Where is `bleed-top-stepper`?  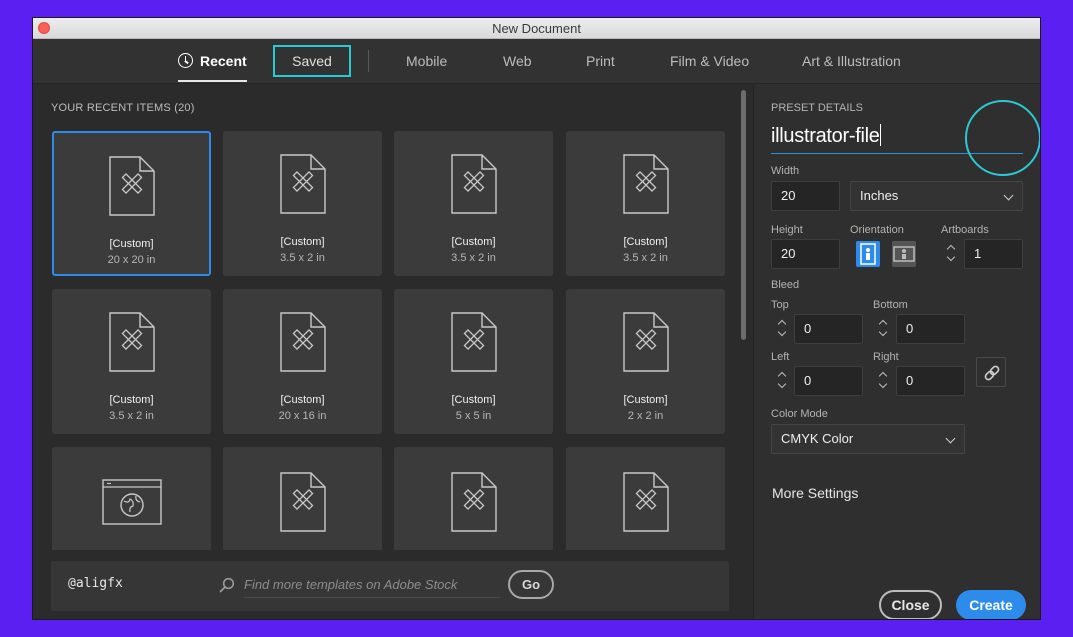
bleed-top-stepper is located at coordinates (783, 329).